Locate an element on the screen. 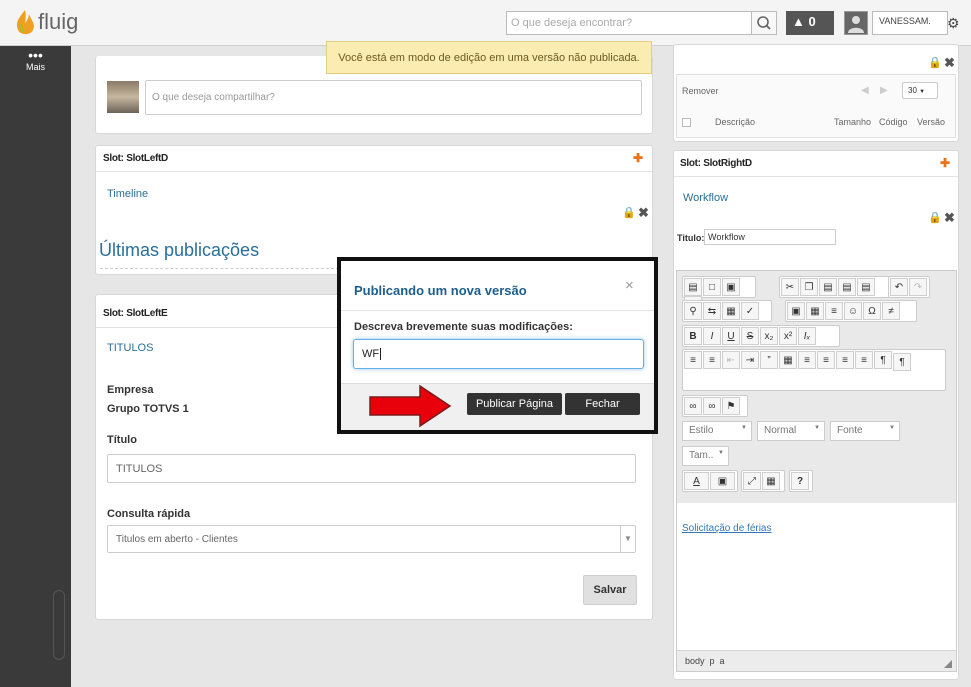 The width and height of the screenshot is (971, 687). help-icon: ? is located at coordinates (800, 481).